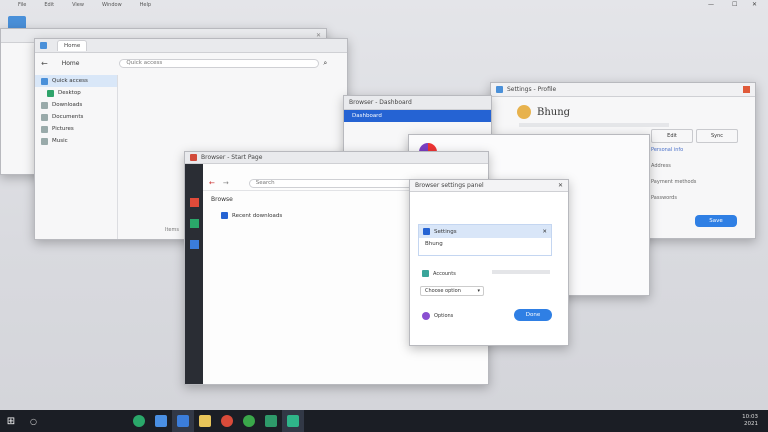  Describe the element at coordinates (521, 272) in the screenshot. I see `slider` at that location.